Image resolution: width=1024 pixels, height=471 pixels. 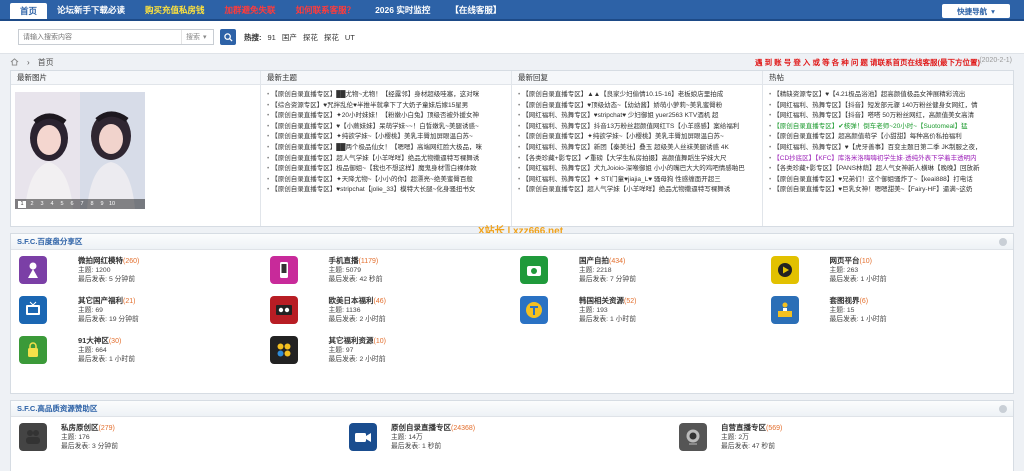 I want to click on thread-link: • 【CD抄底区】【KFC】库洛米洛嗨嗨初学生妹·透纯外表下学着丰透明内, so click(x=891, y=159).